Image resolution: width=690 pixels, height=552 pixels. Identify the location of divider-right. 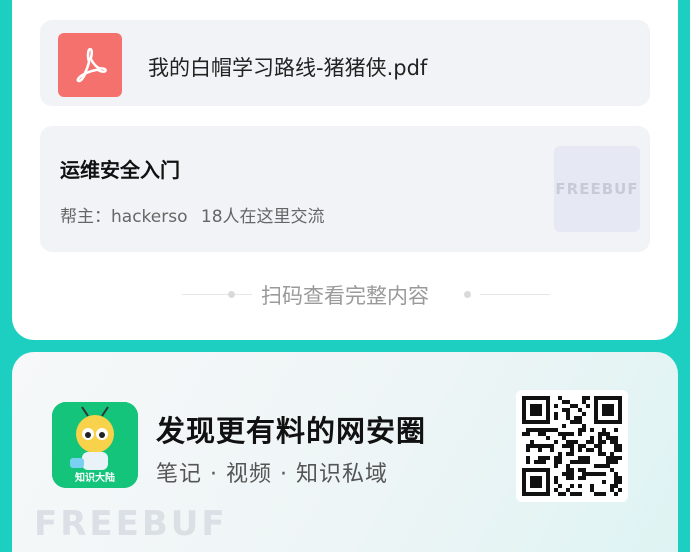
(515, 294).